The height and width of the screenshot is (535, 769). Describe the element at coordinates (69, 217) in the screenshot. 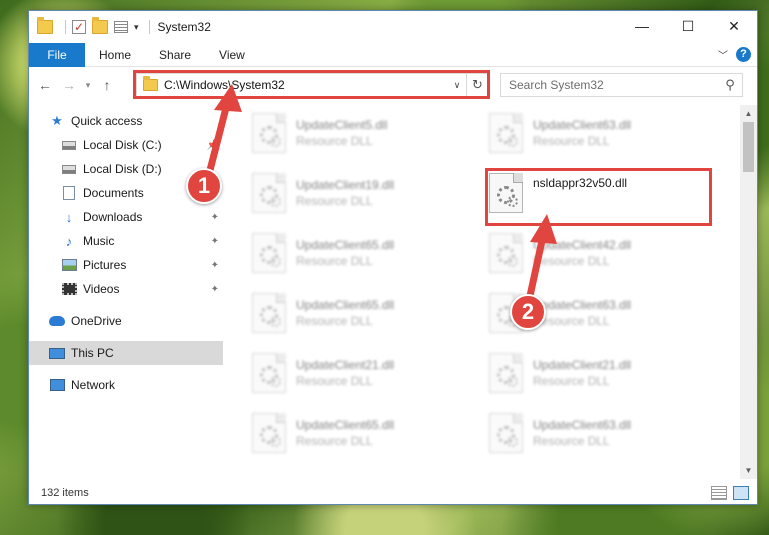

I see `downloads-icon: ↓` at that location.